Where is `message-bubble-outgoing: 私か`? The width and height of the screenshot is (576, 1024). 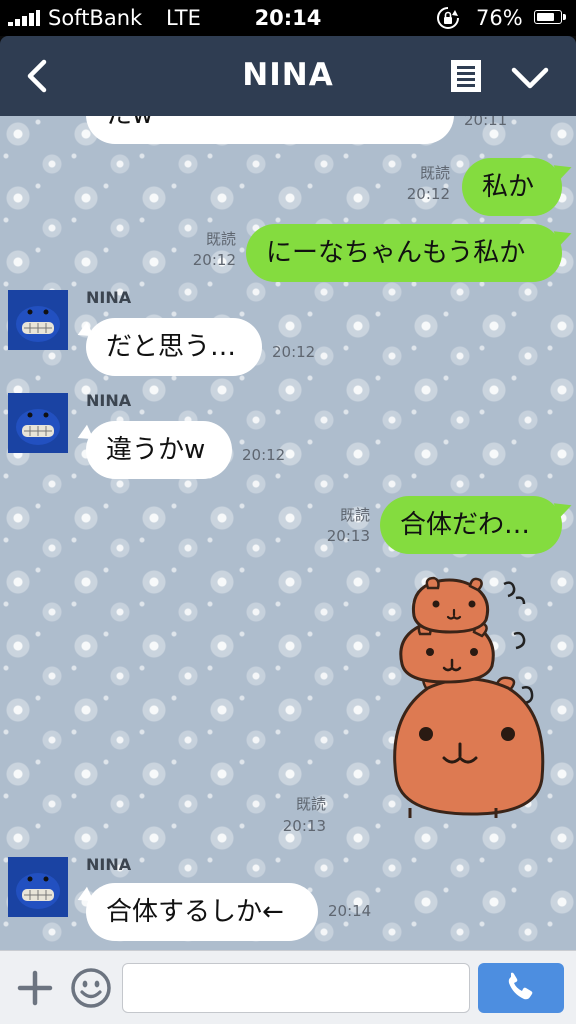
message-bubble-outgoing: 私か is located at coordinates (512, 187).